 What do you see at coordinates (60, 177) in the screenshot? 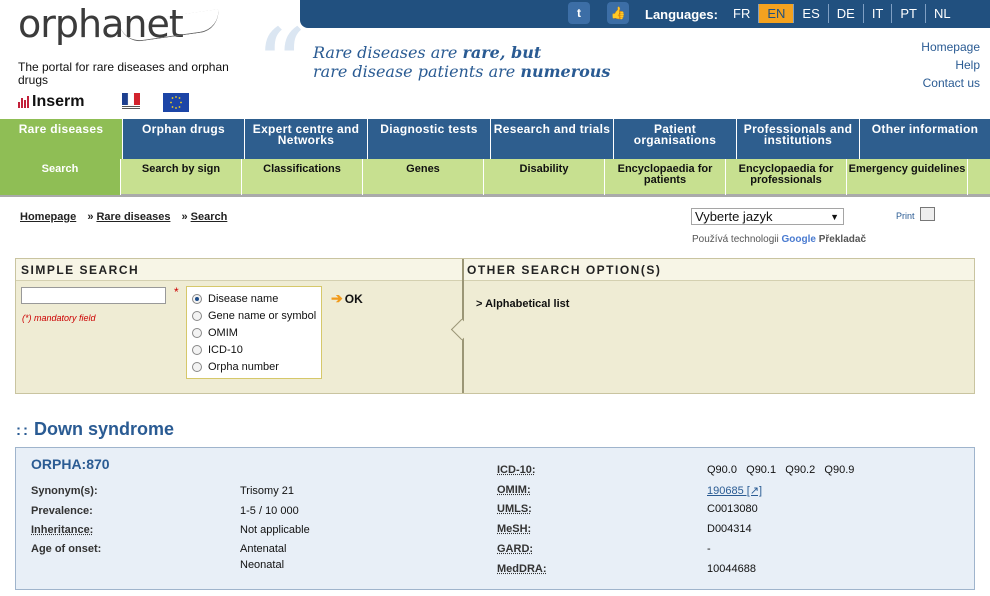
I see `subnav-search: Search` at bounding box center [60, 177].